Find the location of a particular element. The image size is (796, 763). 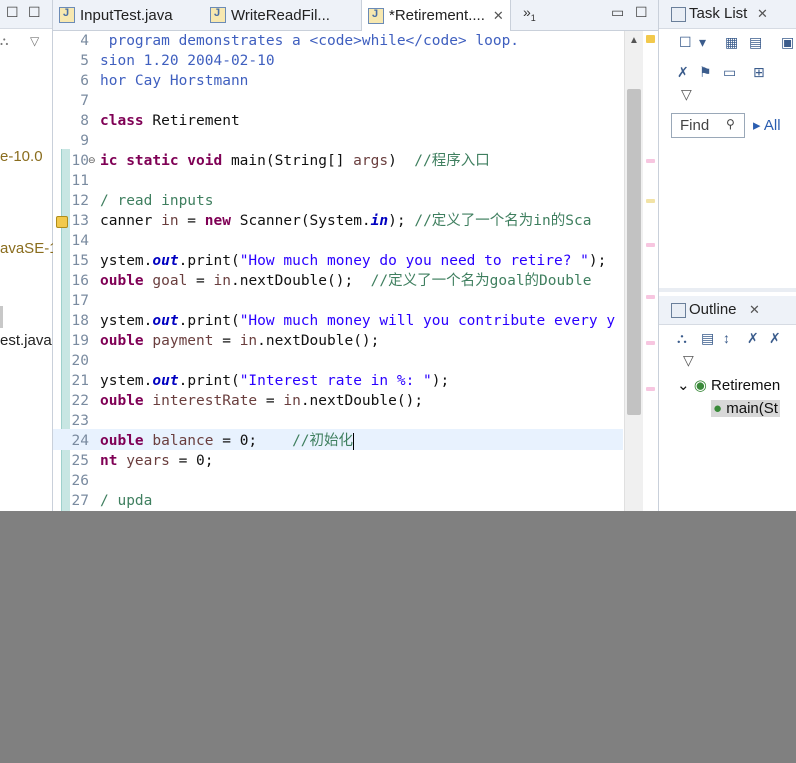

tree-item-jre: e-10.0 is located at coordinates (21, 156).